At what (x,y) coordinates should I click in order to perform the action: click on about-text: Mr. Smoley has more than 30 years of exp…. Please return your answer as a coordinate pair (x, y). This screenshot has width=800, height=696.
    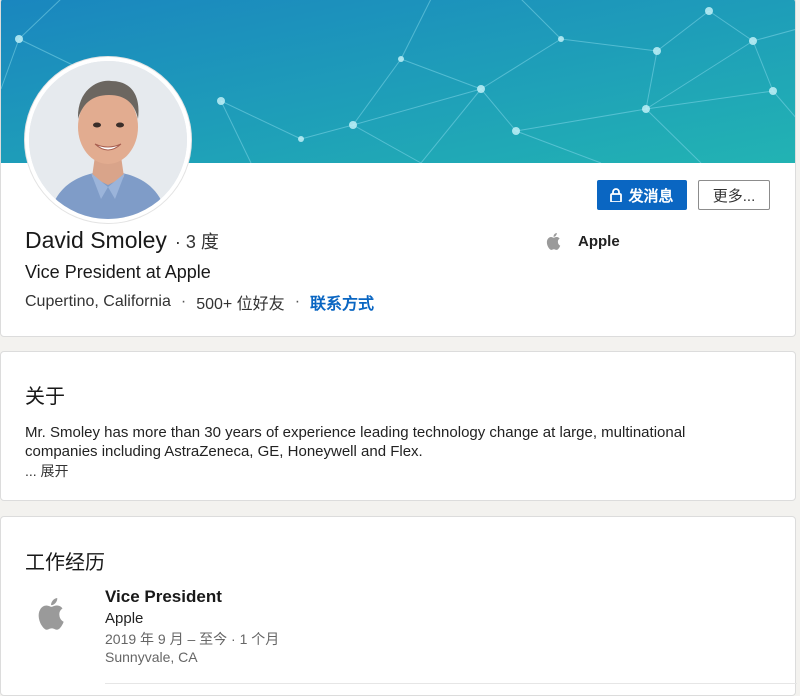
    Looking at the image, I should click on (355, 442).